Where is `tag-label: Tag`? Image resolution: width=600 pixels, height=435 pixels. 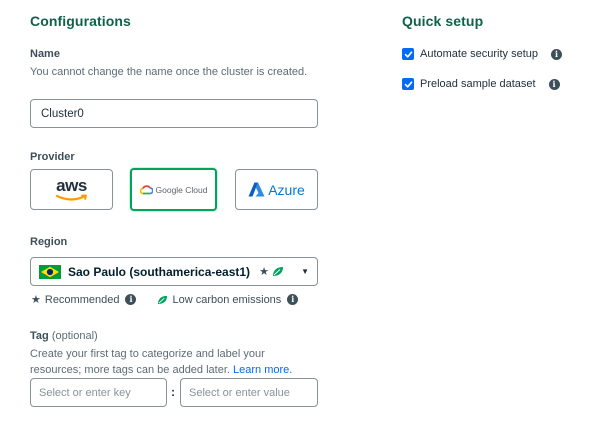
tag-label: Tag is located at coordinates (39, 336).